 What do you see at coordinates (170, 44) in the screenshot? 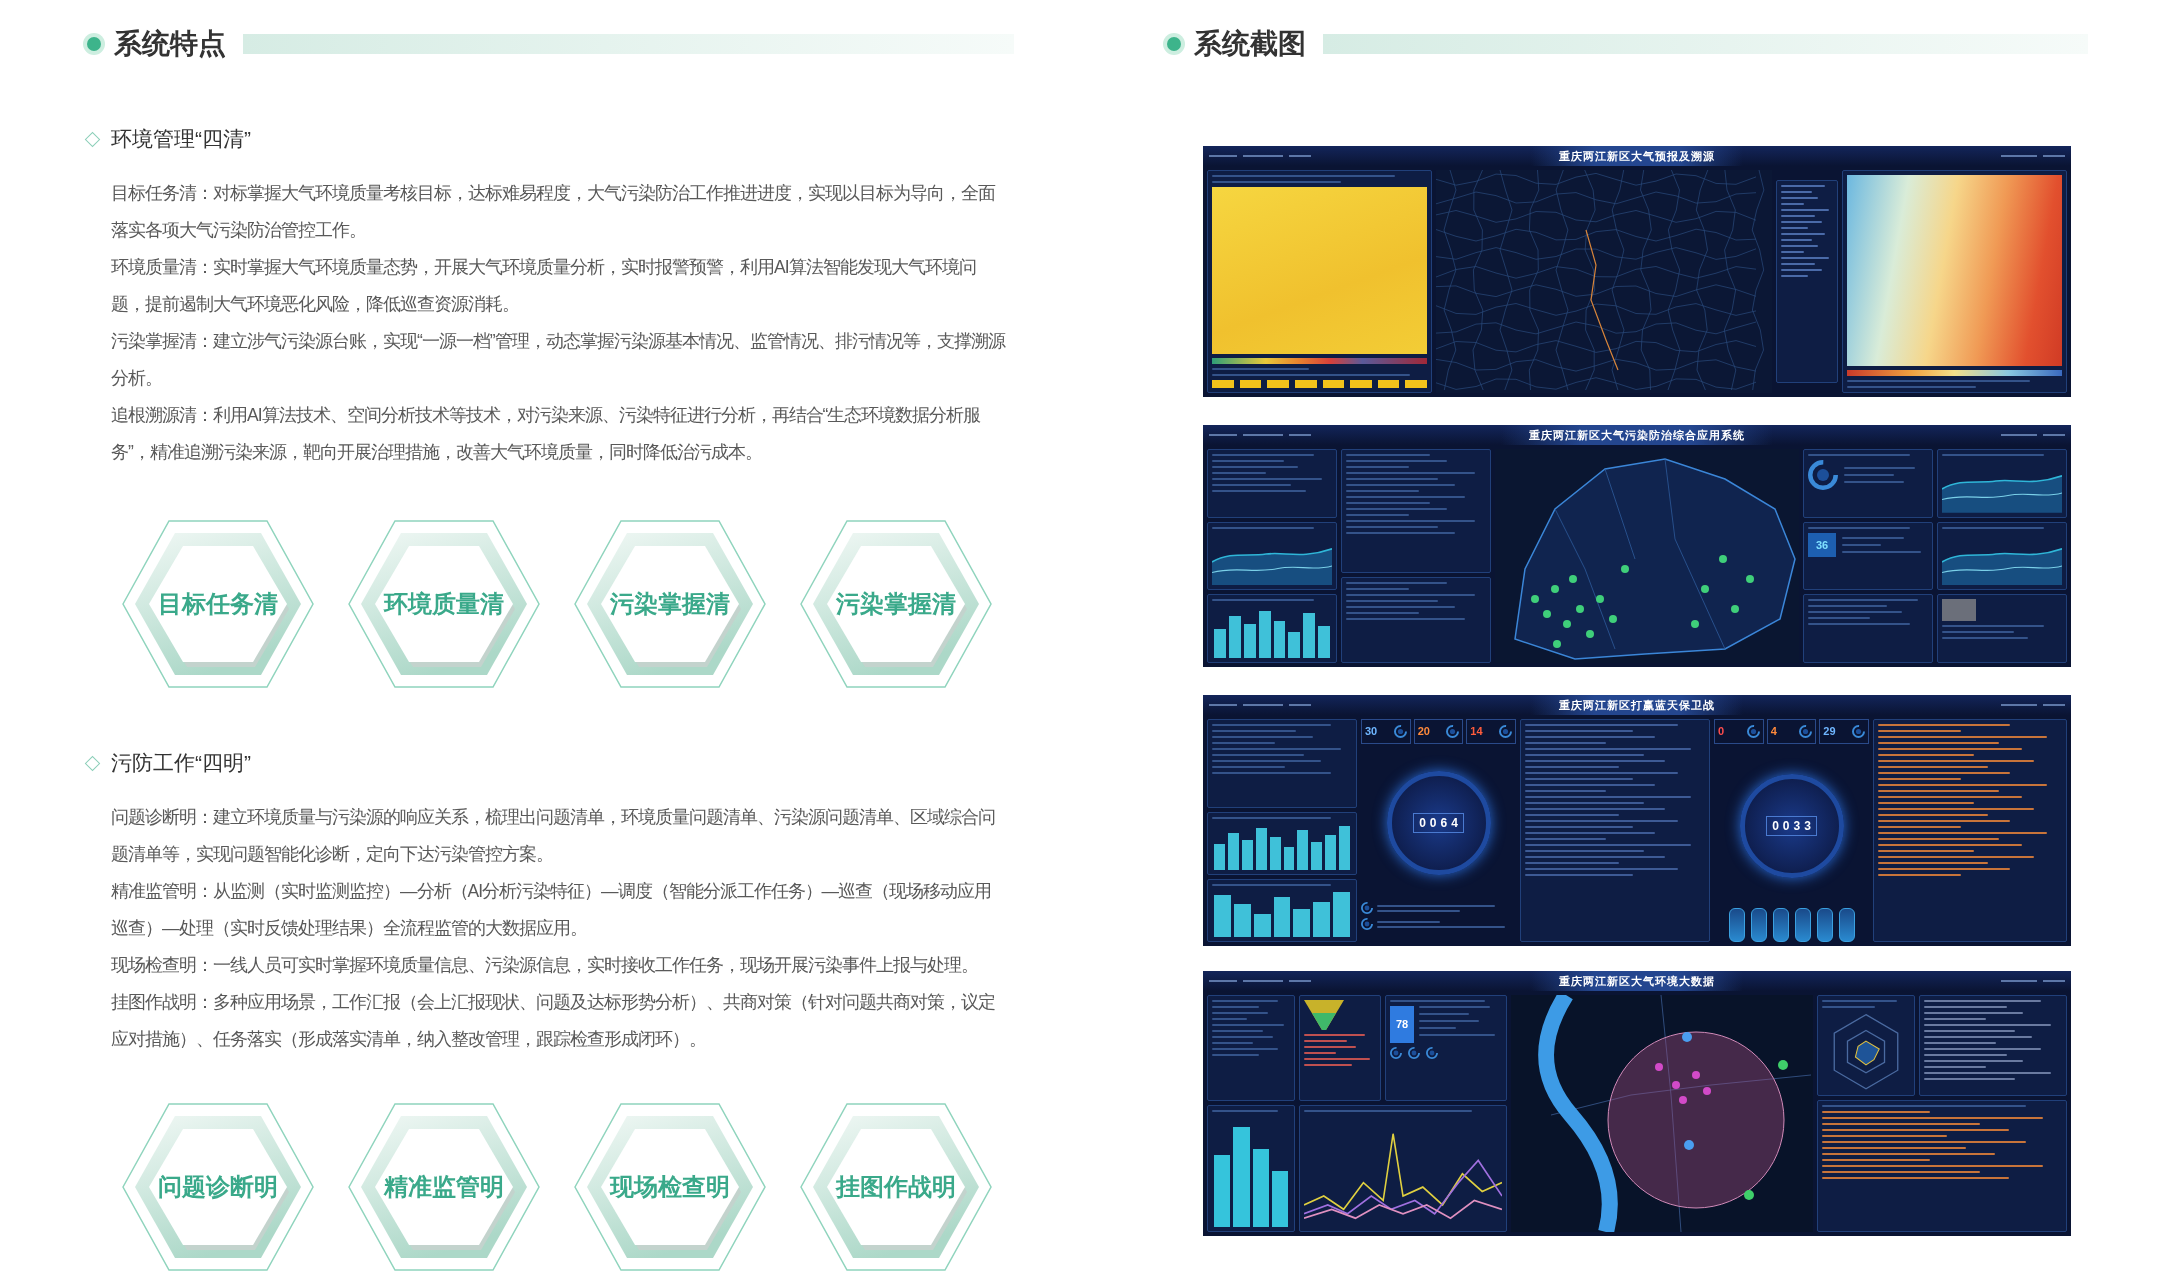
I see `section-title: 系统特点` at bounding box center [170, 44].